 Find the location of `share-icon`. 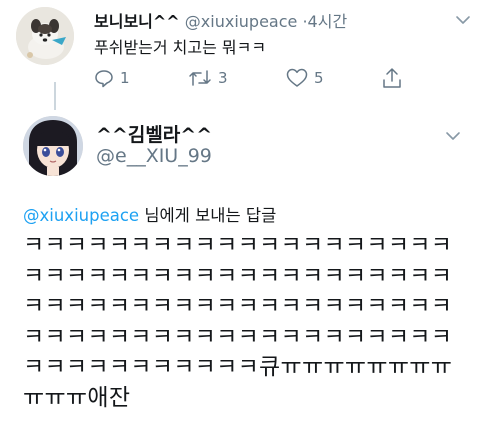

share-icon is located at coordinates (392, 78).